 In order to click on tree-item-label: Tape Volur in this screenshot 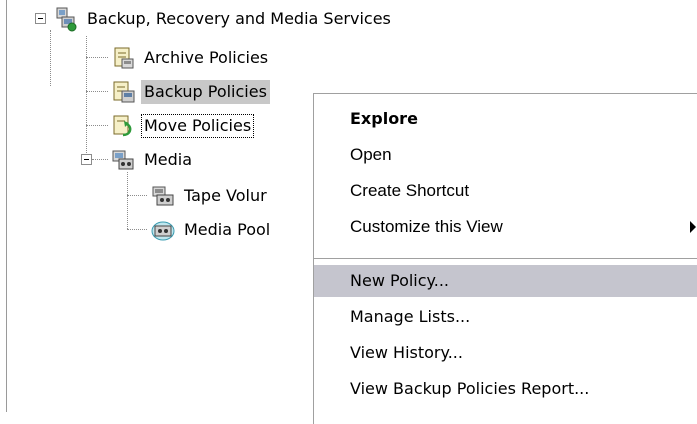, I will do `click(225, 195)`.